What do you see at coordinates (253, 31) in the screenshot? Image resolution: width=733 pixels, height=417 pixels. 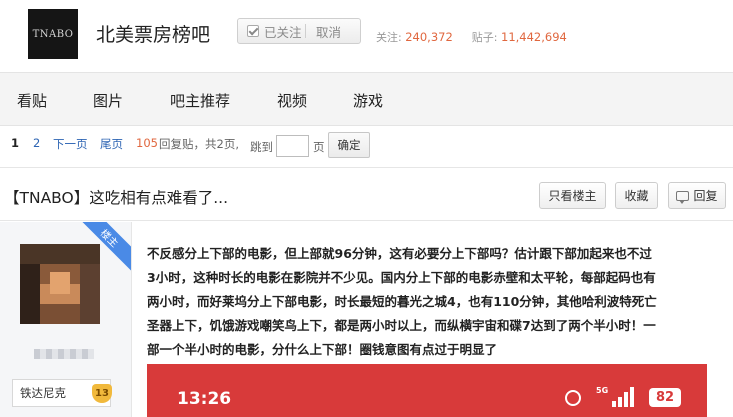 I see `check-icon` at bounding box center [253, 31].